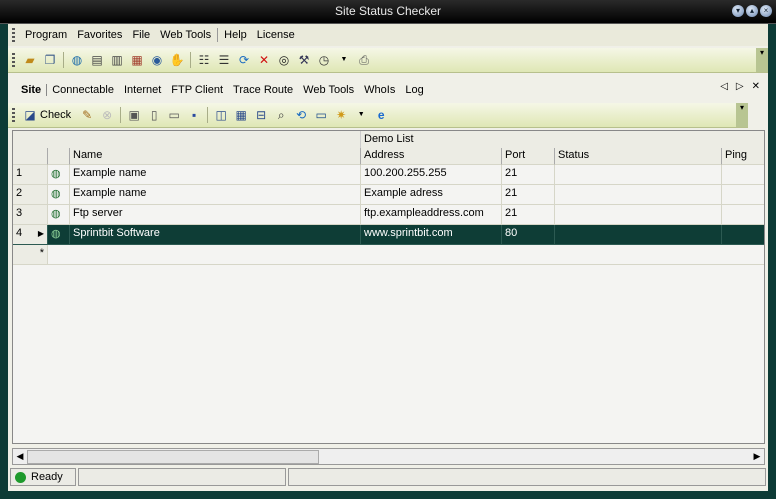 Image resolution: width=776 pixels, height=499 pixels. Describe the element at coordinates (97, 60) in the screenshot. I see `host-icon: ▤` at that location.